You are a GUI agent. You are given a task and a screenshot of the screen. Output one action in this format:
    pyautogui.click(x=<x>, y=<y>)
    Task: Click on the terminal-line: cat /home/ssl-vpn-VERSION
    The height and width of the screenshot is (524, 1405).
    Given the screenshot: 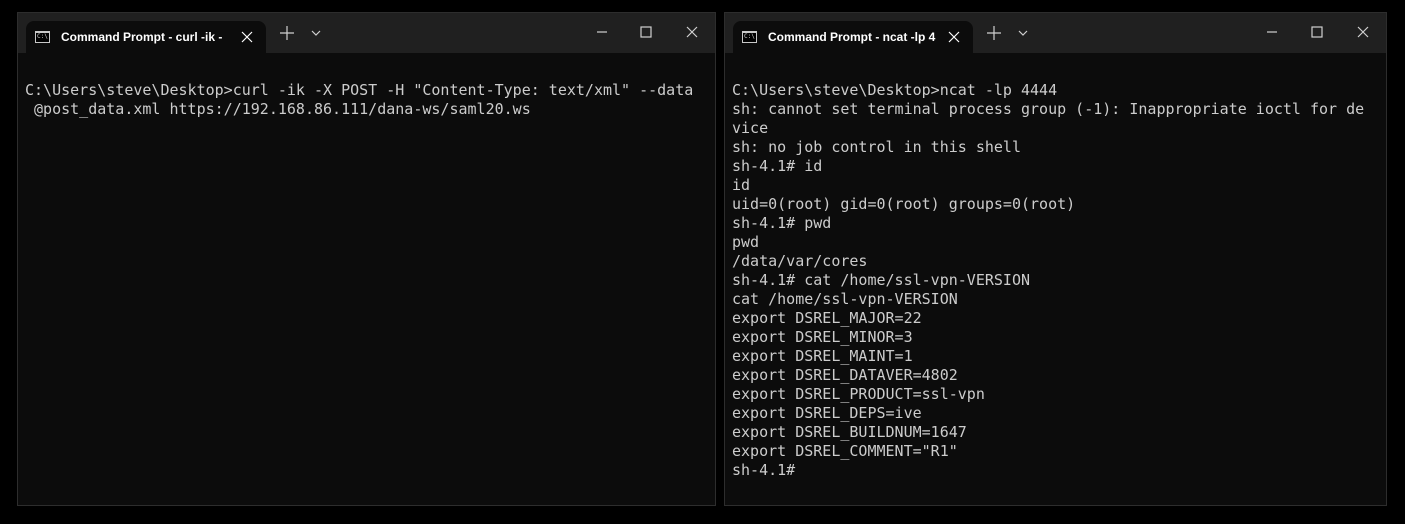 What is the action you would take?
    pyautogui.click(x=845, y=299)
    